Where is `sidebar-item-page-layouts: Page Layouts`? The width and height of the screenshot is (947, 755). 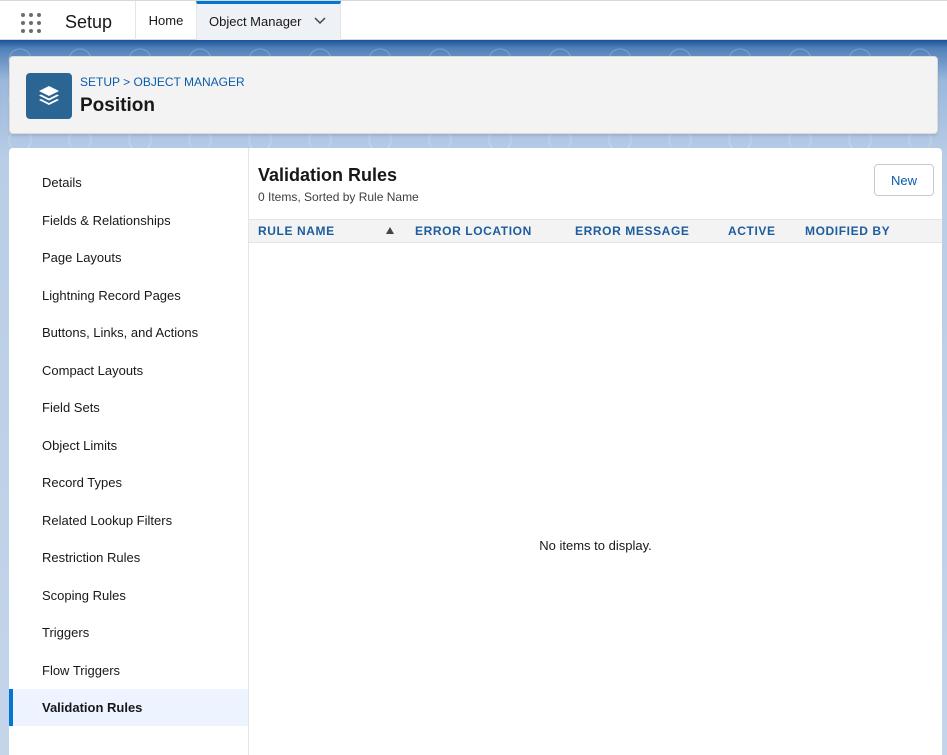
sidebar-item-page-layouts: Page Layouts is located at coordinates (128, 257).